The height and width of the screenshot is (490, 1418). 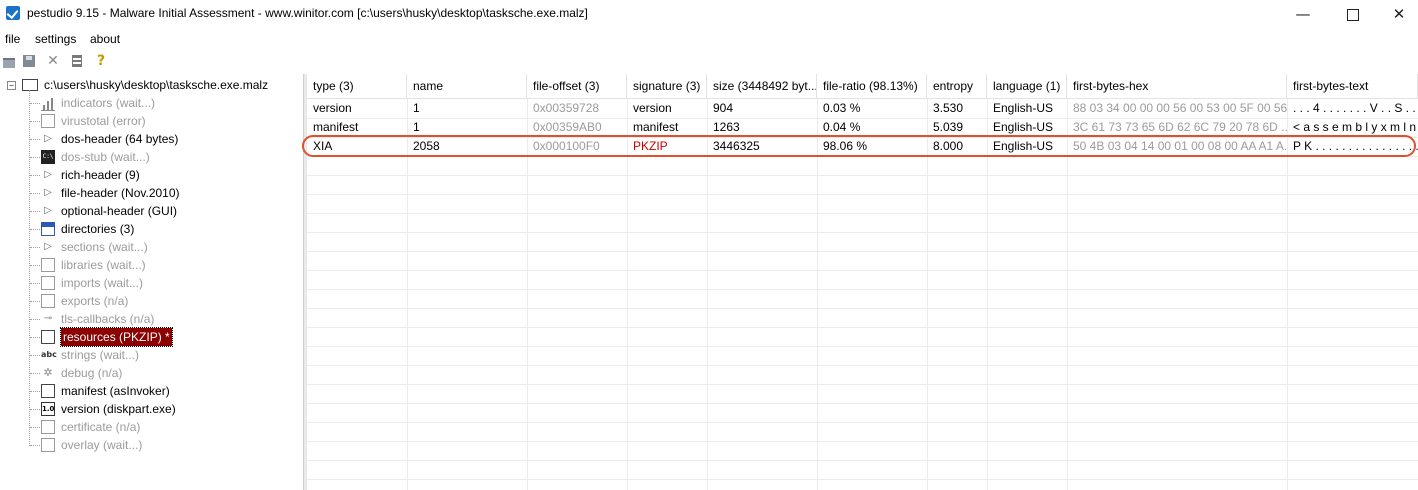 What do you see at coordinates (150, 175) in the screenshot?
I see `tree-item: ▷ rich-header (9)` at bounding box center [150, 175].